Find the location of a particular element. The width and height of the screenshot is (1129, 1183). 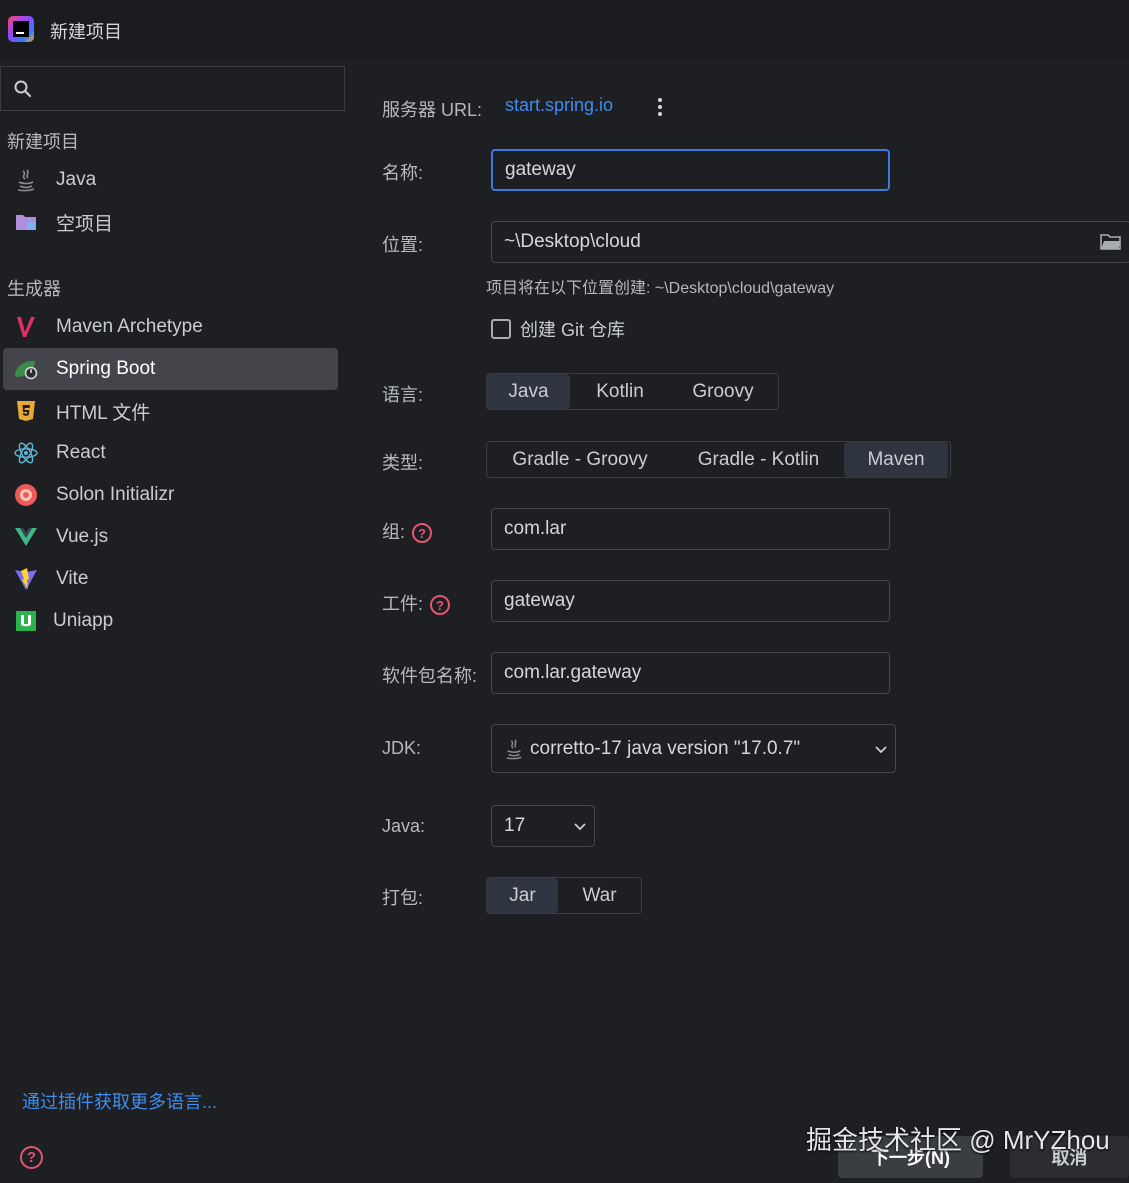

create-git-repo-checkbox: 创建 Git 仓库 is located at coordinates (558, 329).